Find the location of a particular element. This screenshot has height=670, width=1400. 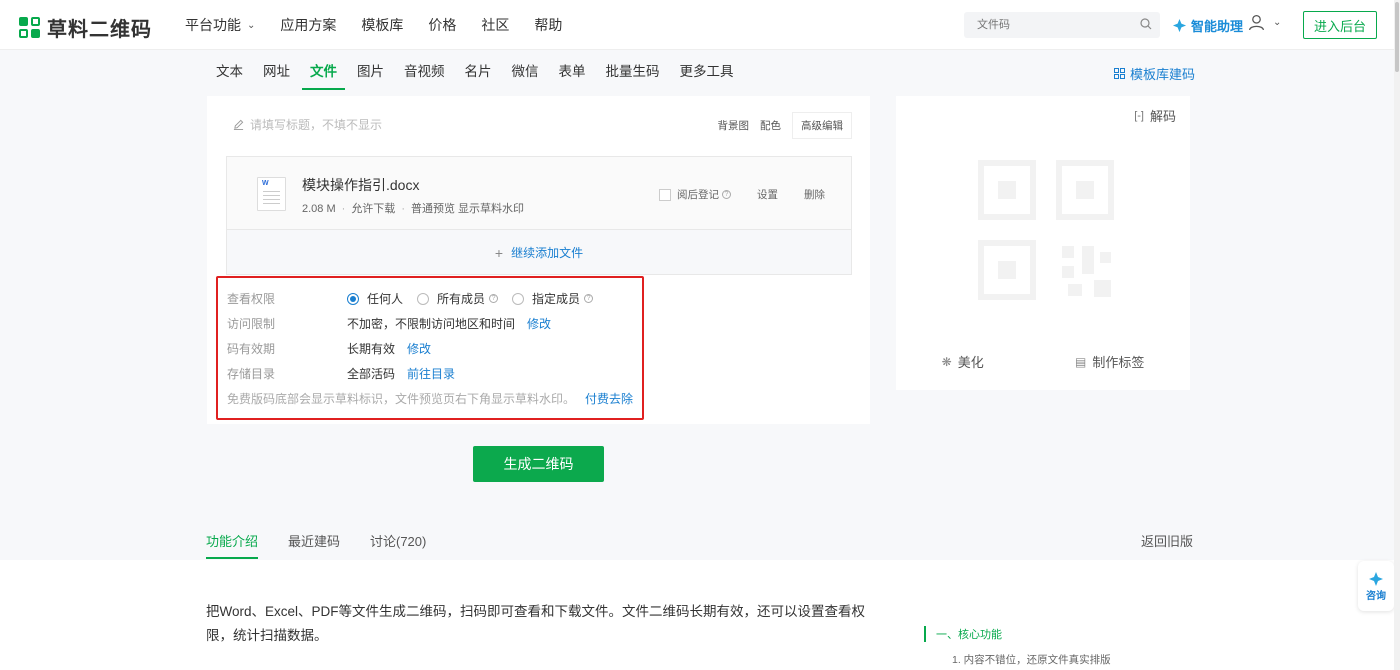

access-limit-value: 不加密，不限制访问地区和时间 is located at coordinates (431, 324).